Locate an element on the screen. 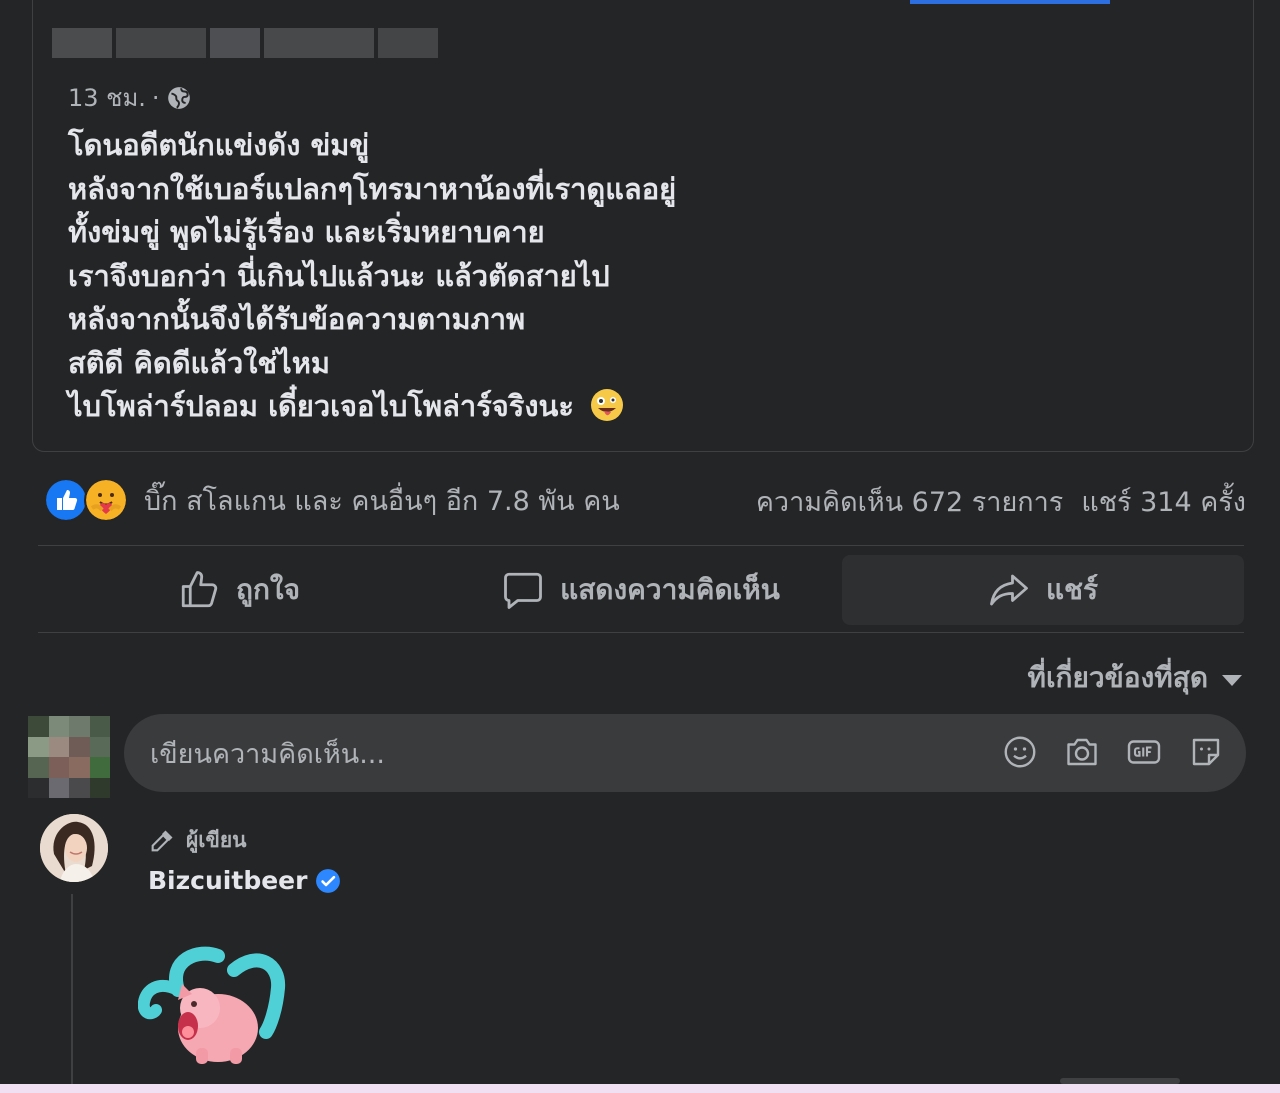 The image size is (1280, 1093). comment-label: แสดงความคิดเห็น is located at coordinates (670, 589).